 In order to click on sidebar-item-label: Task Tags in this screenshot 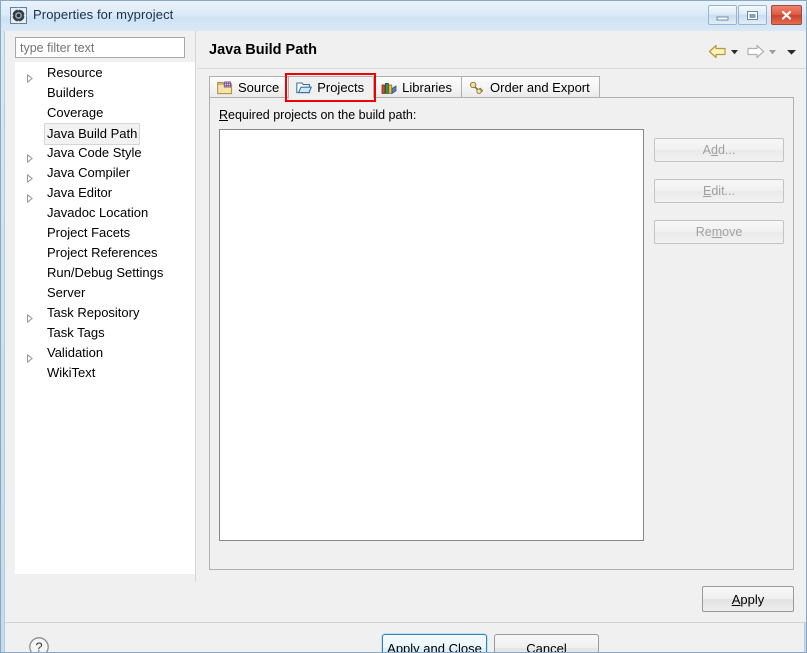, I will do `click(76, 332)`.